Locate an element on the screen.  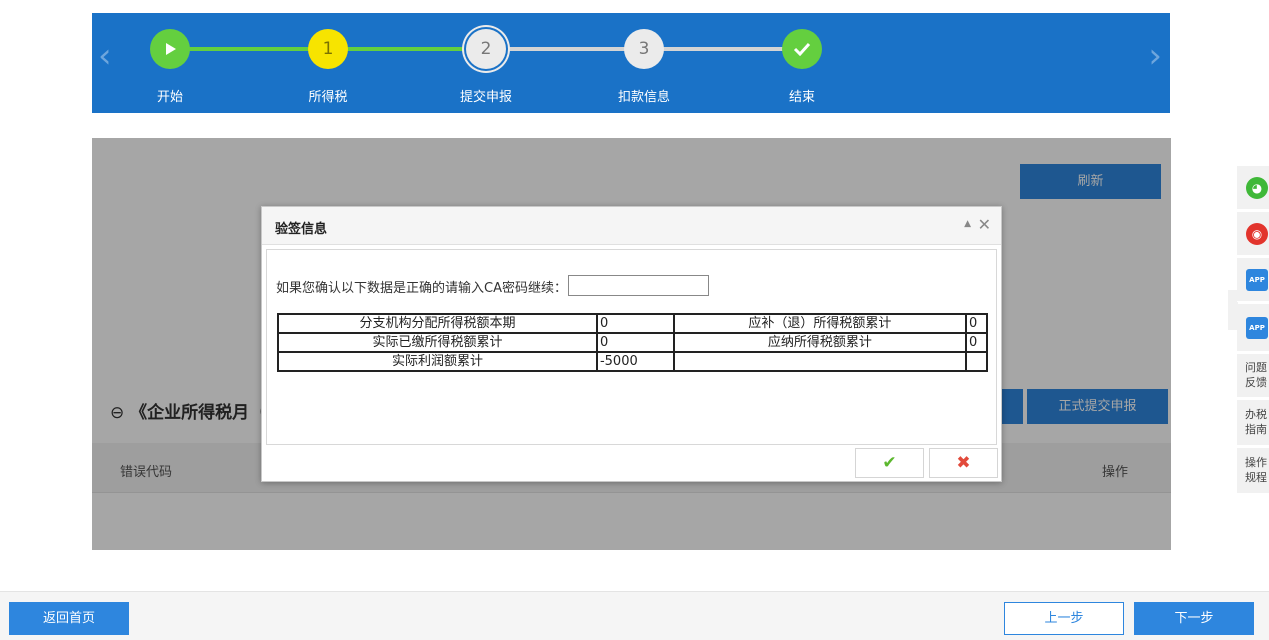
play-icon is located at coordinates (171, 49).